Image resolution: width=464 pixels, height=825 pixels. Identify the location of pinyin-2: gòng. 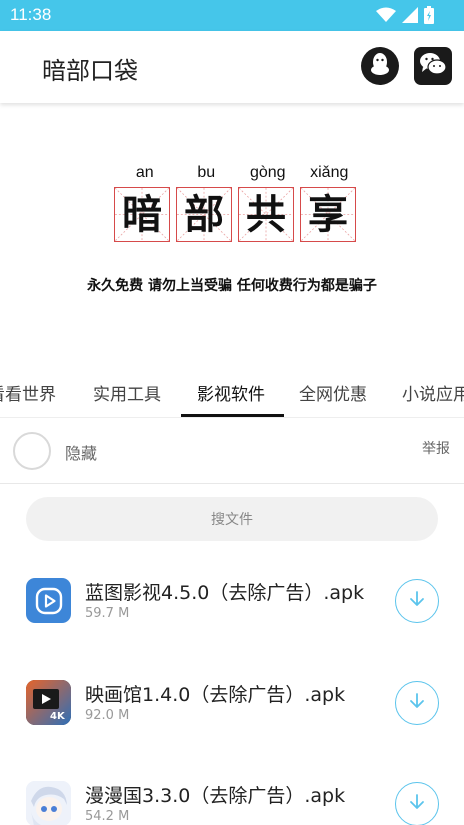
(267, 172).